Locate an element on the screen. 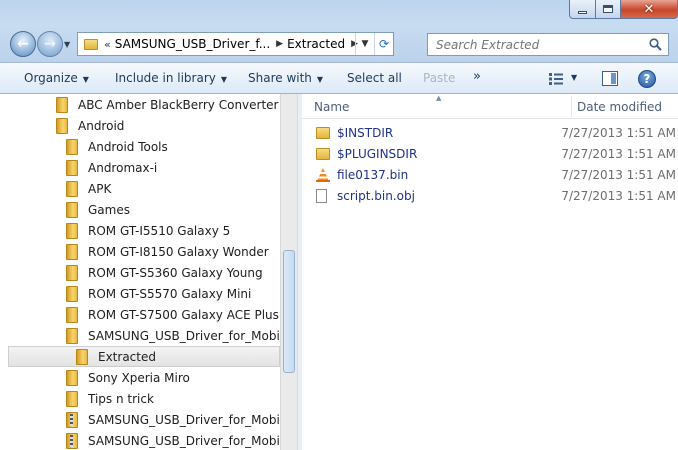 The image size is (678, 450). tree-item: Android is located at coordinates (140, 125).